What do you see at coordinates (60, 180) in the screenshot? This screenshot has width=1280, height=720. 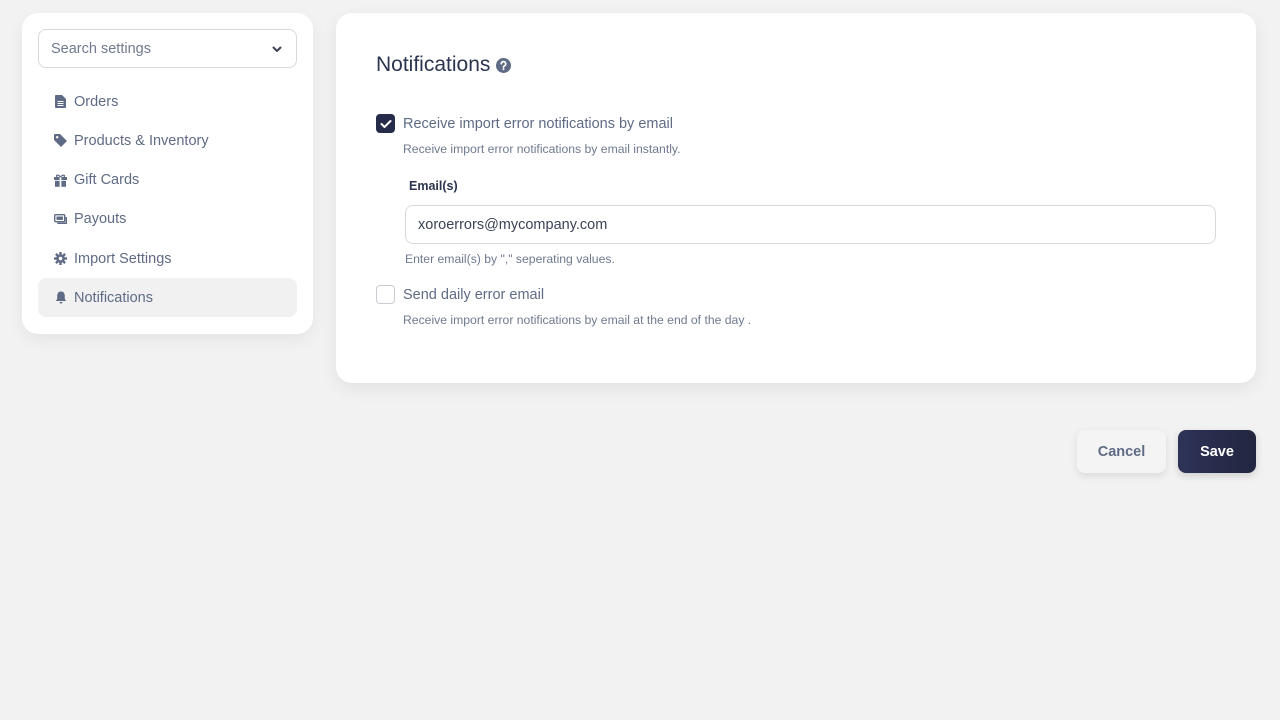 I see `gift-icon` at bounding box center [60, 180].